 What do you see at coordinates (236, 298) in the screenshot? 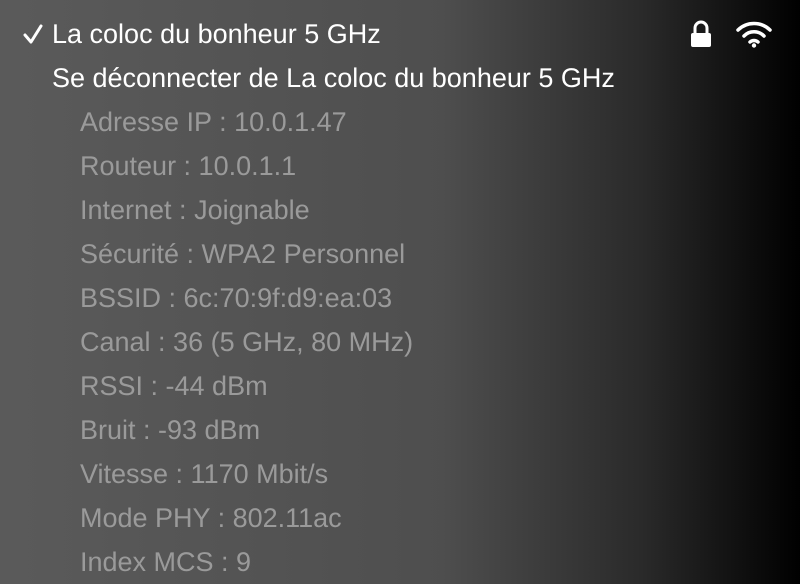
I see `network-detail: BSSID : 6c:70:9f:d9:ea:03` at bounding box center [236, 298].